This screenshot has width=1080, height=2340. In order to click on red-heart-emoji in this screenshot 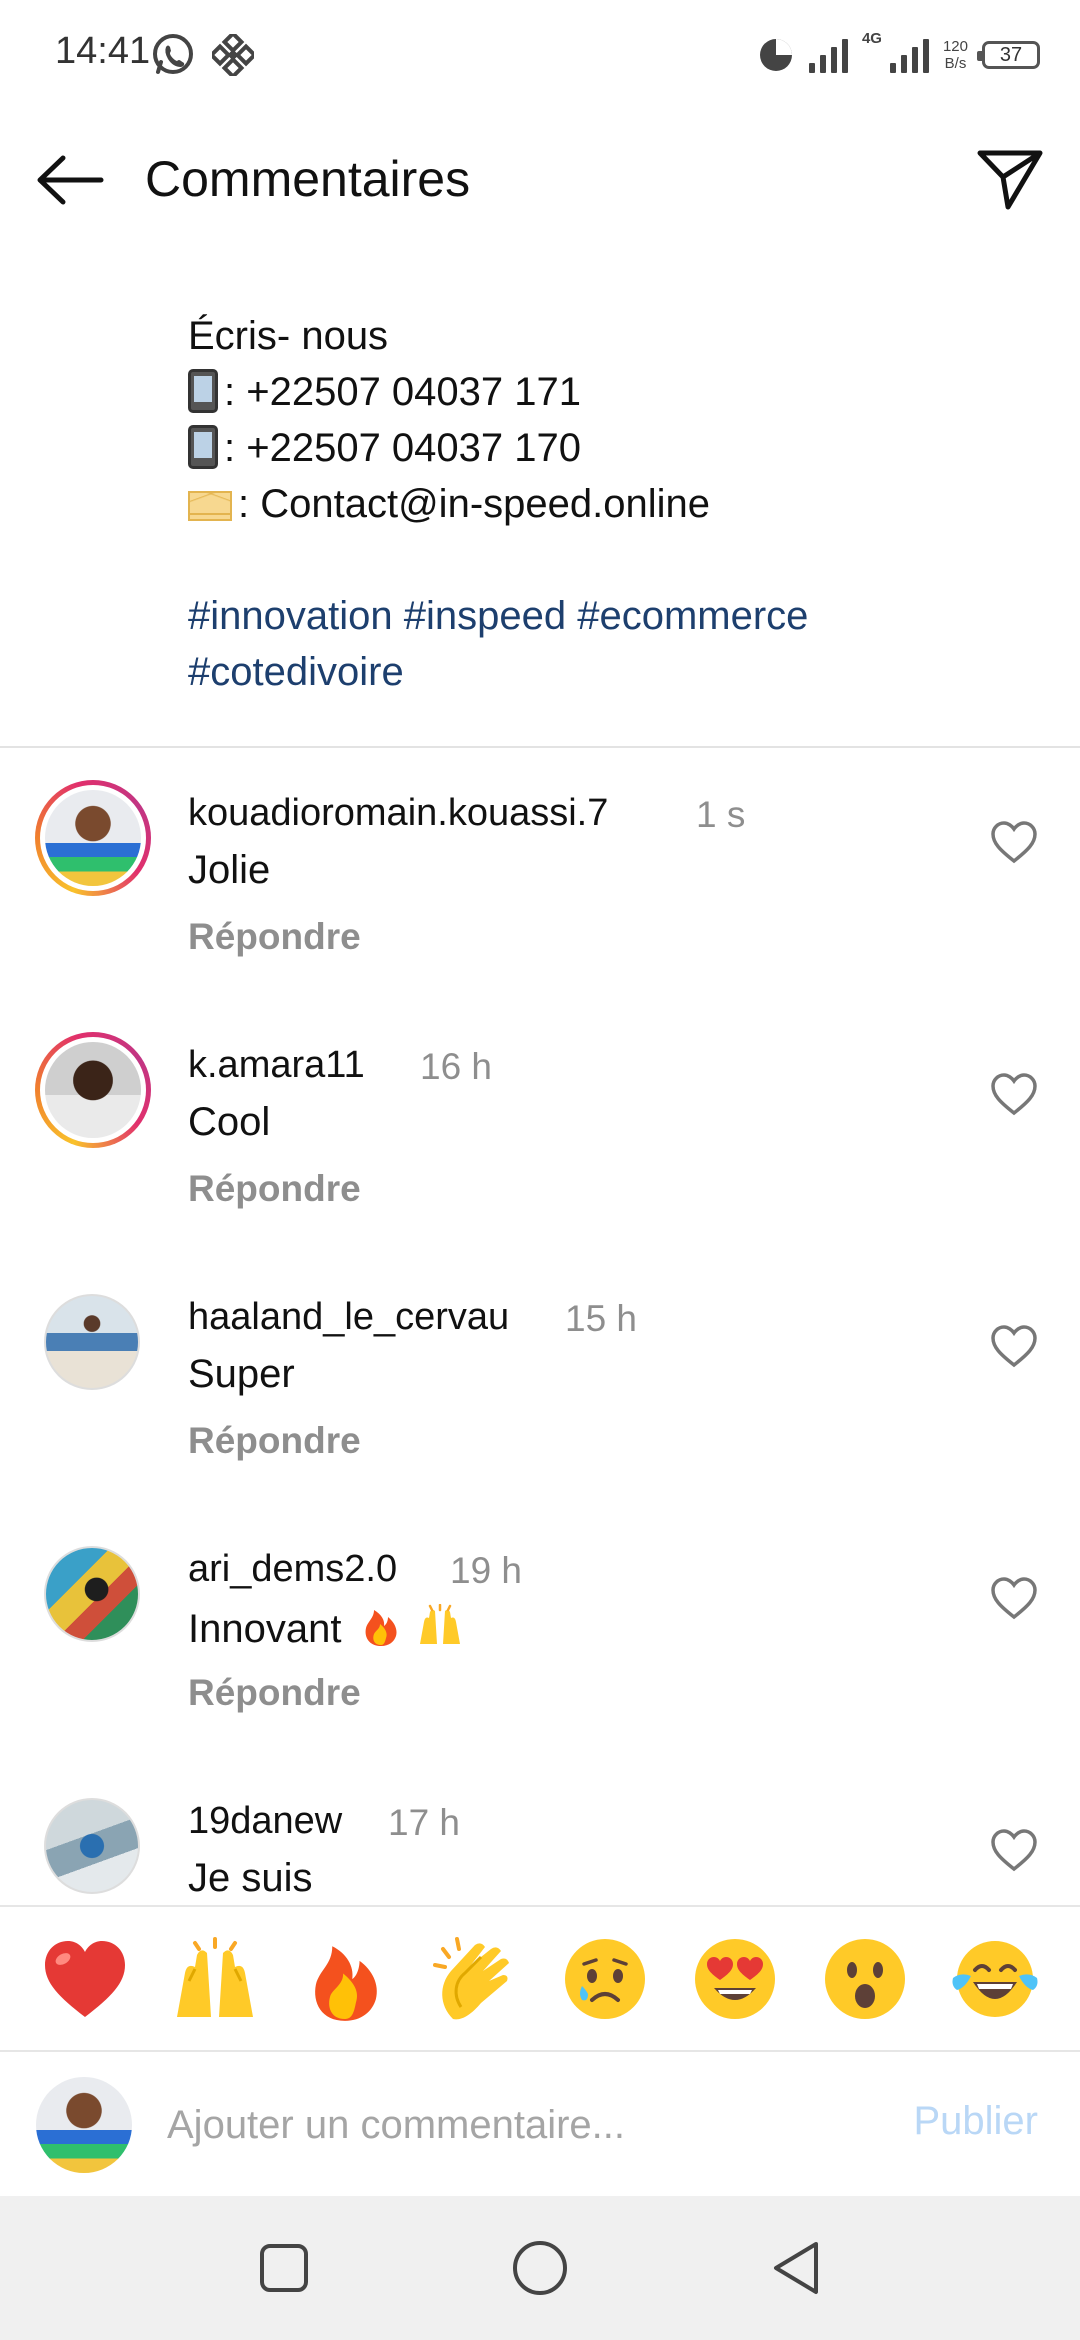, I will do `click(85, 1979)`.